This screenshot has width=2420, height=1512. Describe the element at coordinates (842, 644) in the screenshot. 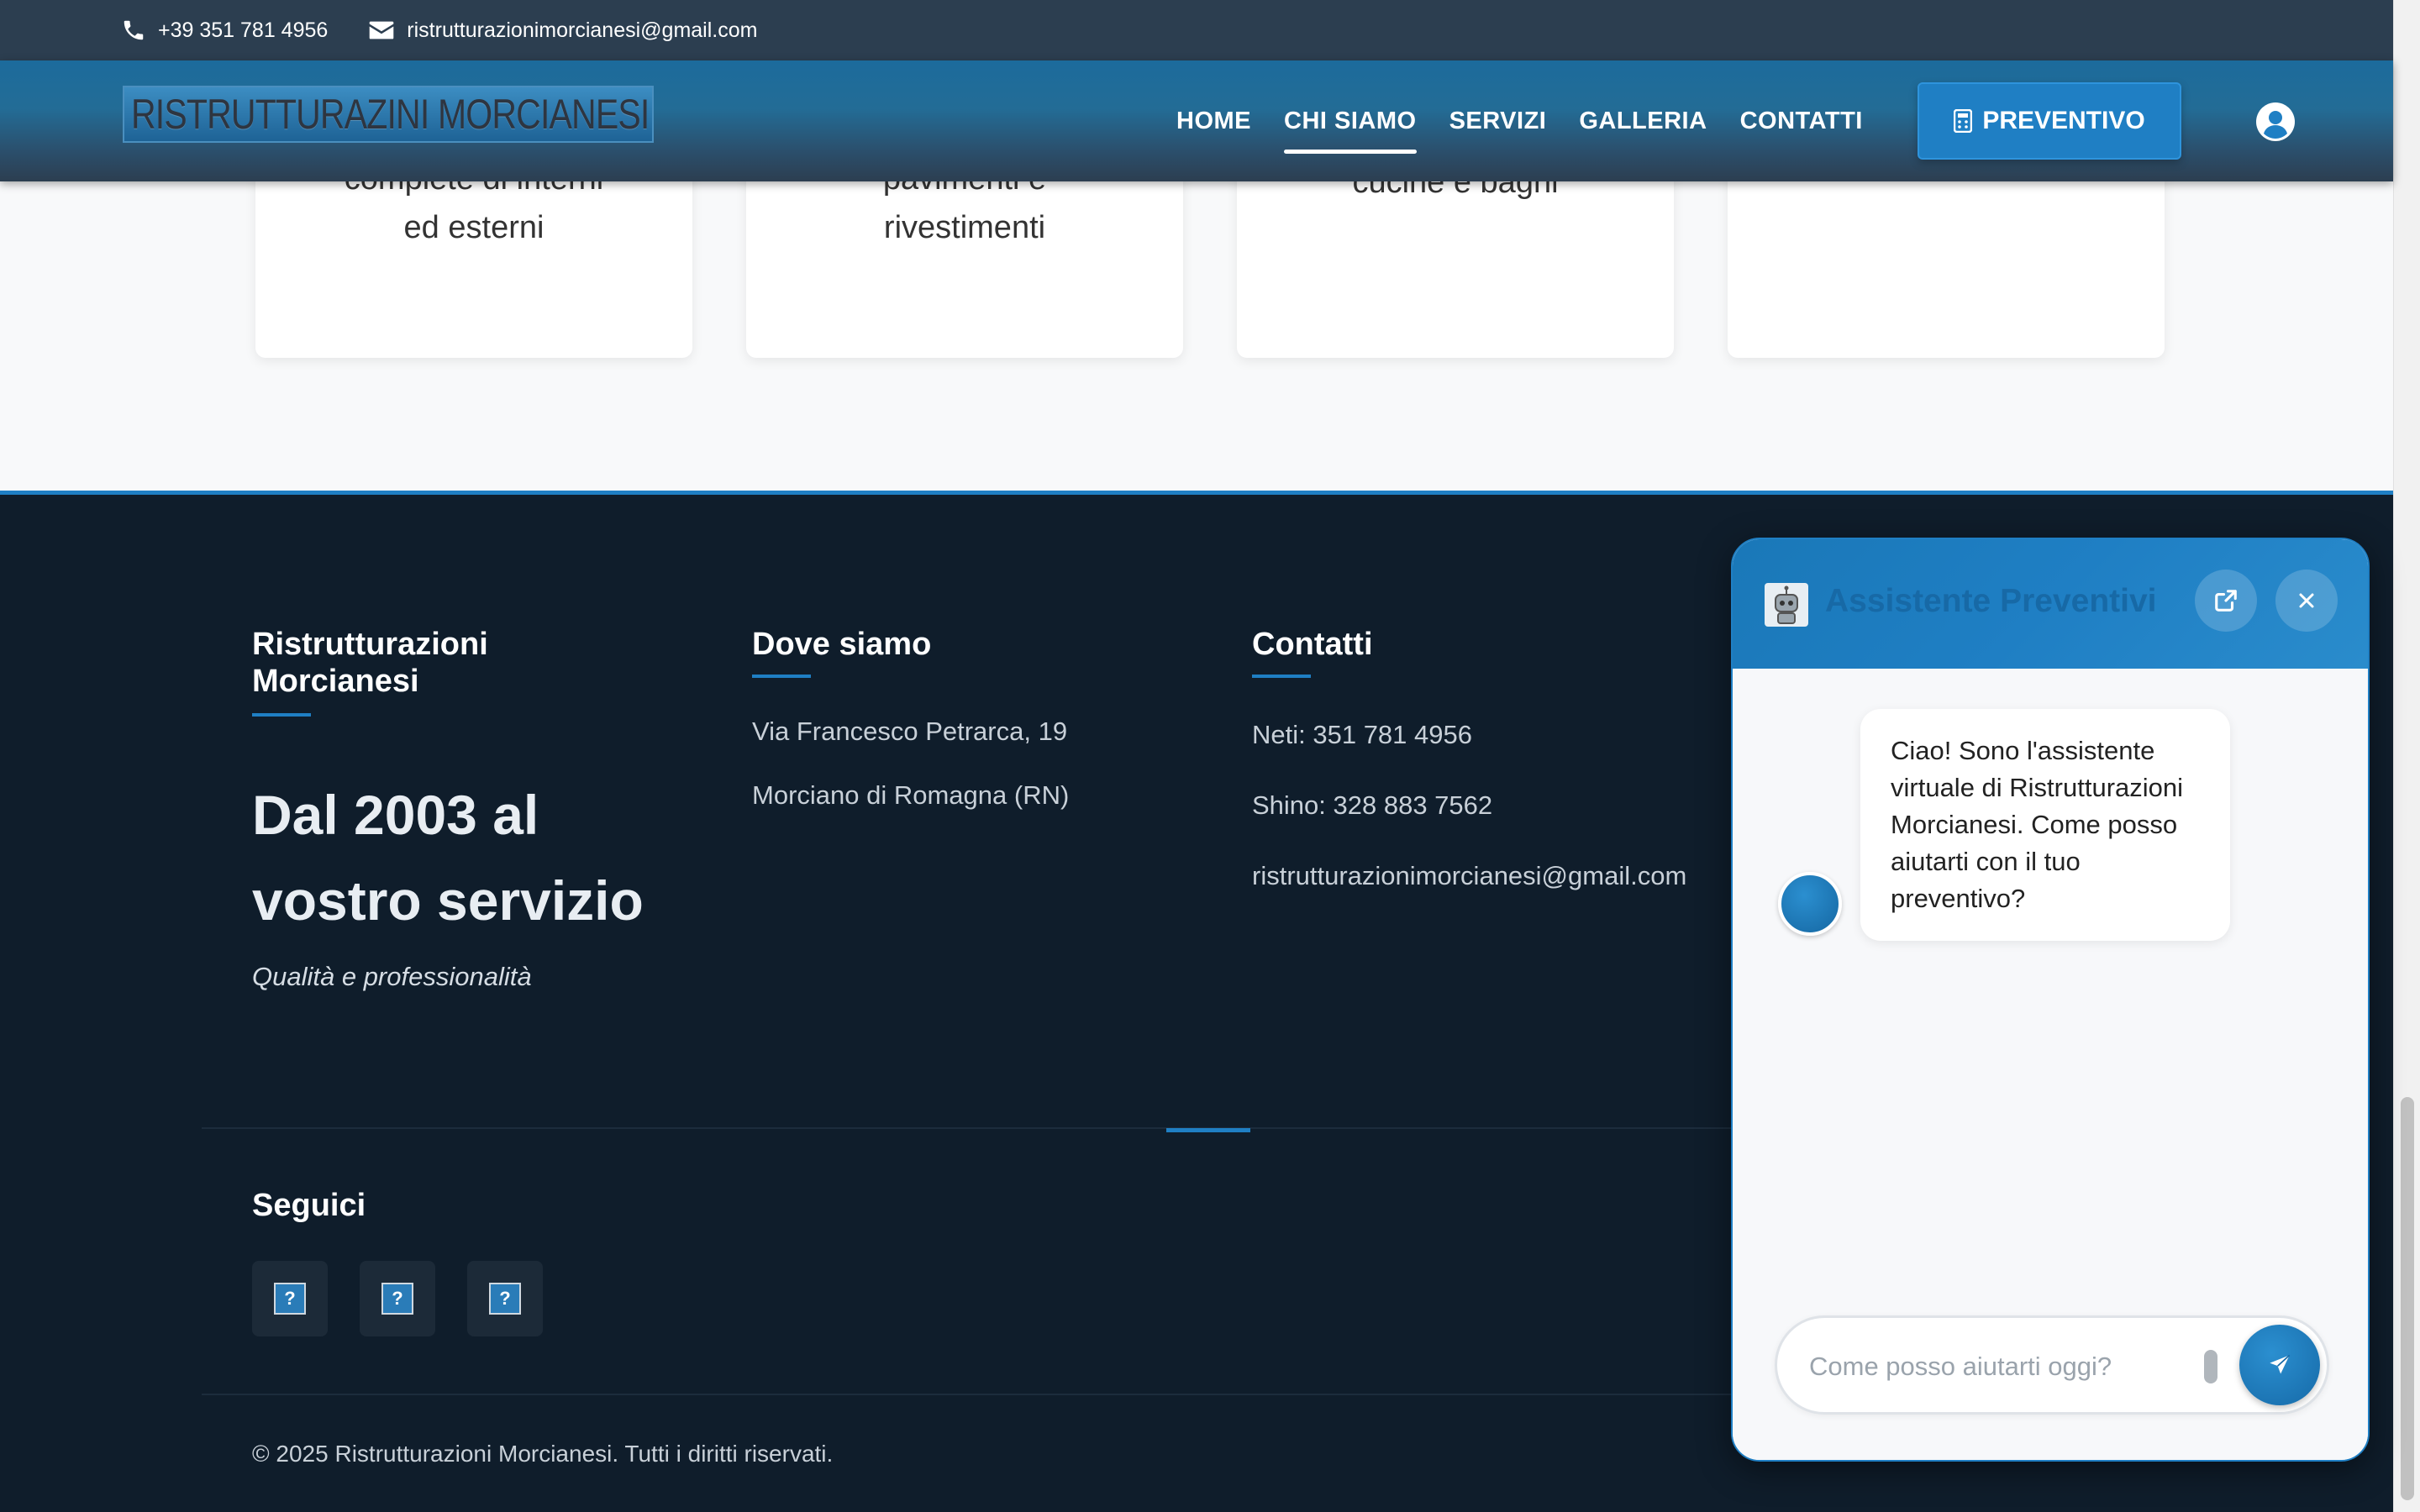

I see `footer-location-title: Dove siamo` at that location.